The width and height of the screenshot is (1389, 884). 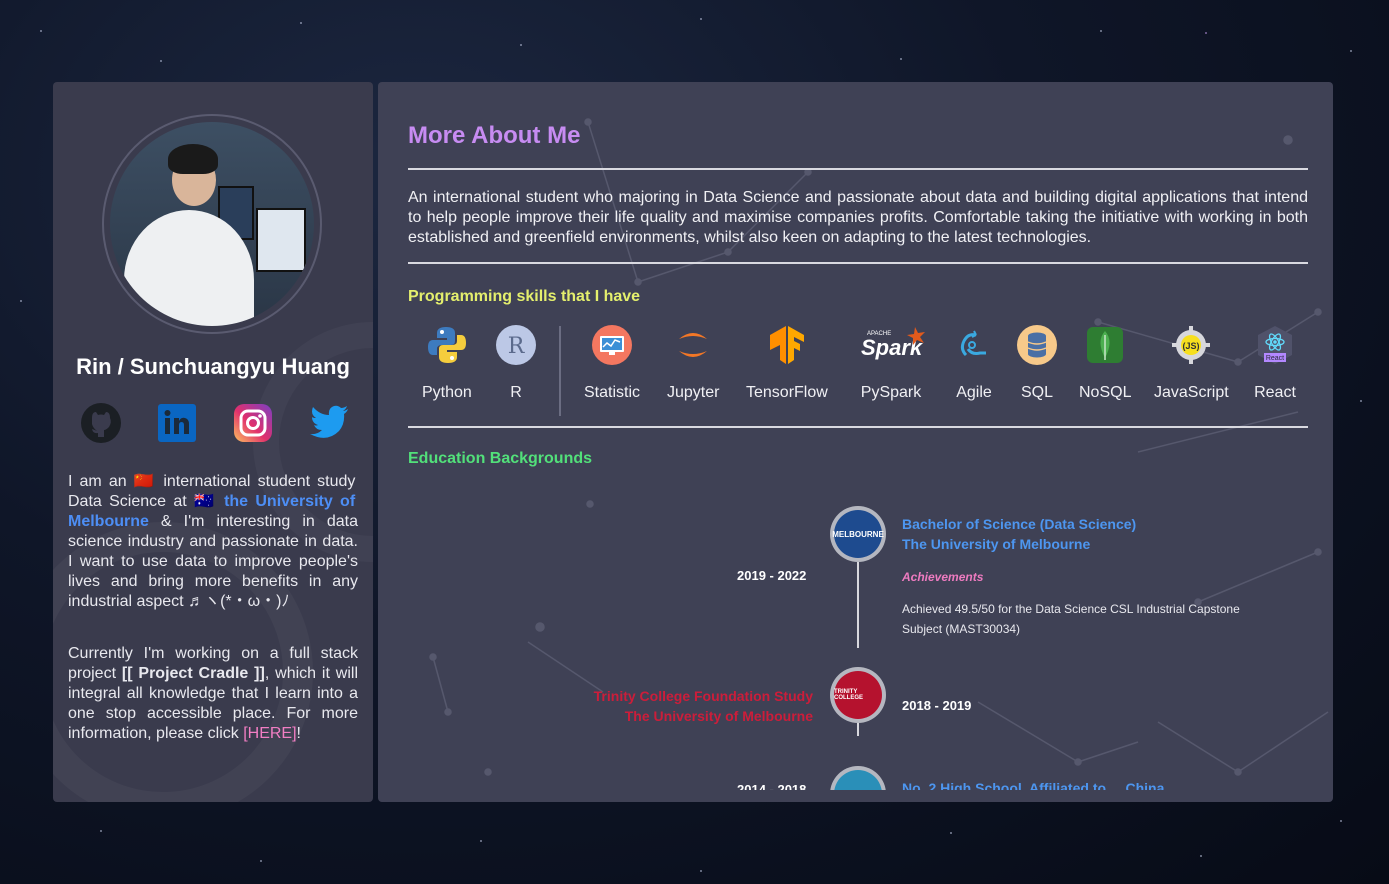 I want to click on linkedin-icon, so click(x=177, y=423).